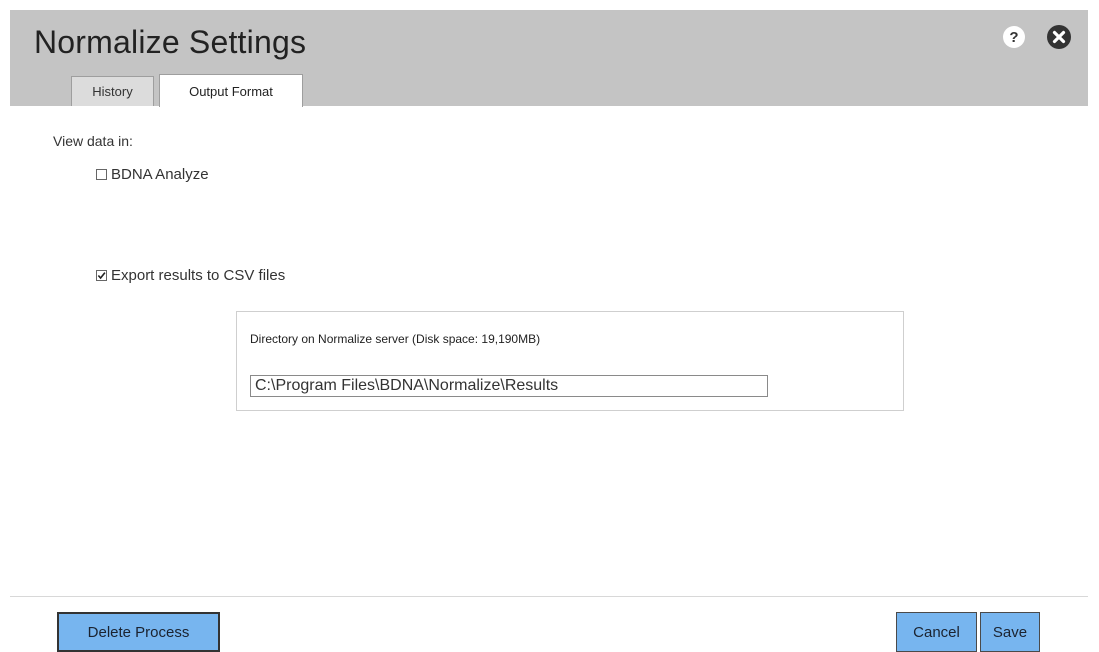  What do you see at coordinates (170, 42) in the screenshot?
I see `dialog-title: Normalize Settings` at bounding box center [170, 42].